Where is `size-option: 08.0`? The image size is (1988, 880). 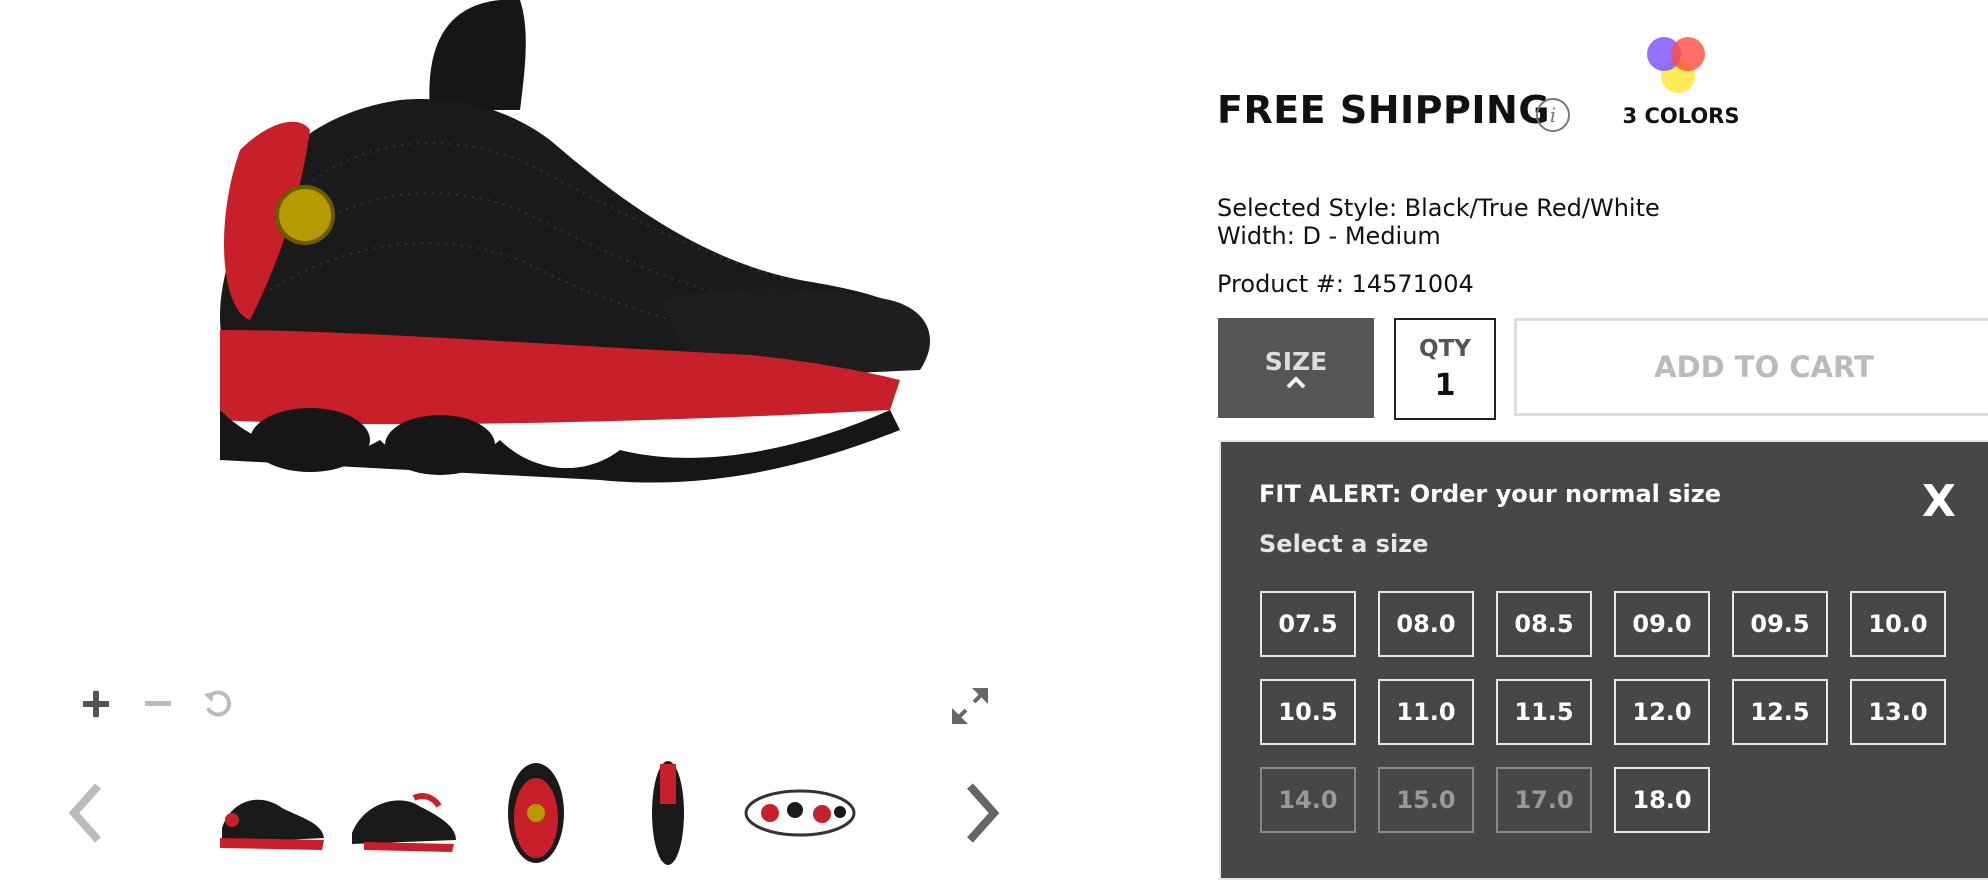 size-option: 08.0 is located at coordinates (1426, 624).